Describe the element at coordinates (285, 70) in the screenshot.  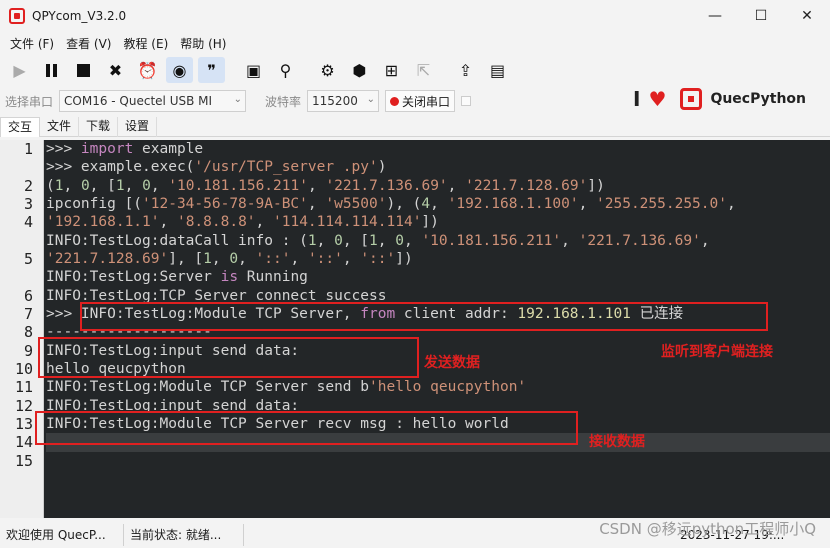
I see `search-icon: ⚲` at that location.